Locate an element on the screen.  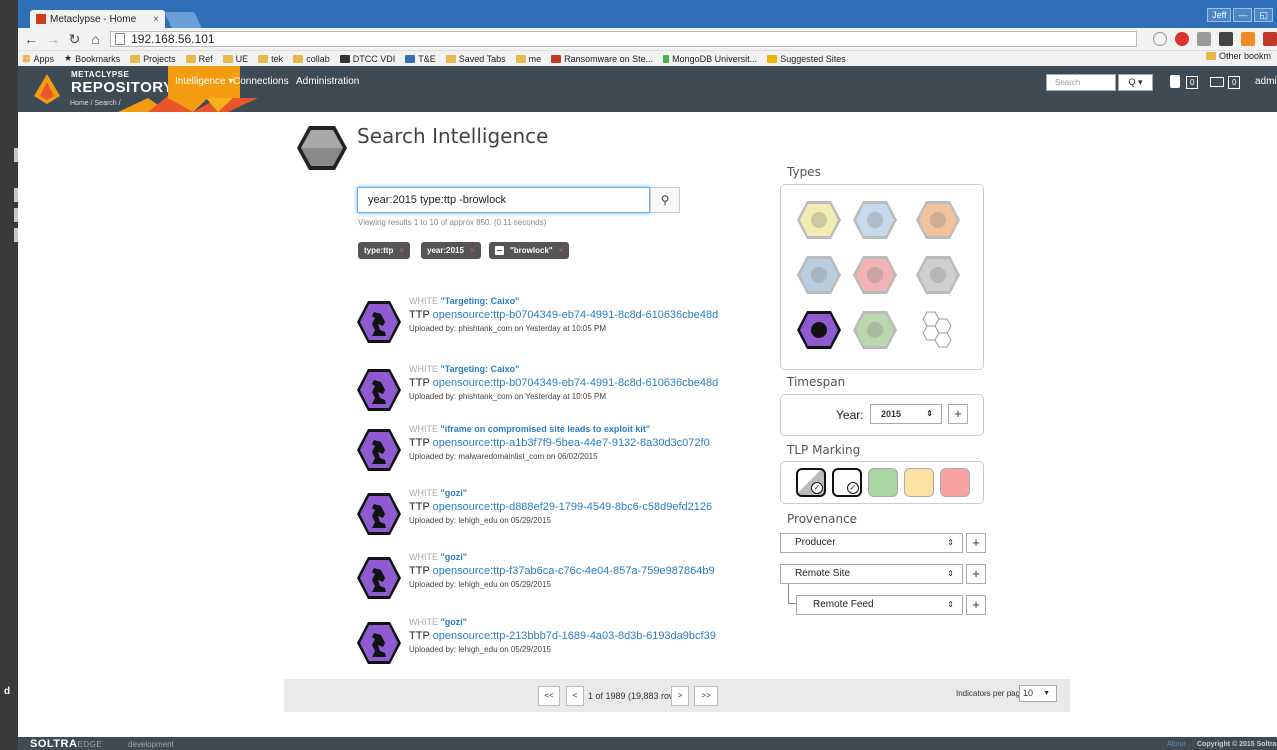
search-icon: ⚲ is located at coordinates (665, 200).